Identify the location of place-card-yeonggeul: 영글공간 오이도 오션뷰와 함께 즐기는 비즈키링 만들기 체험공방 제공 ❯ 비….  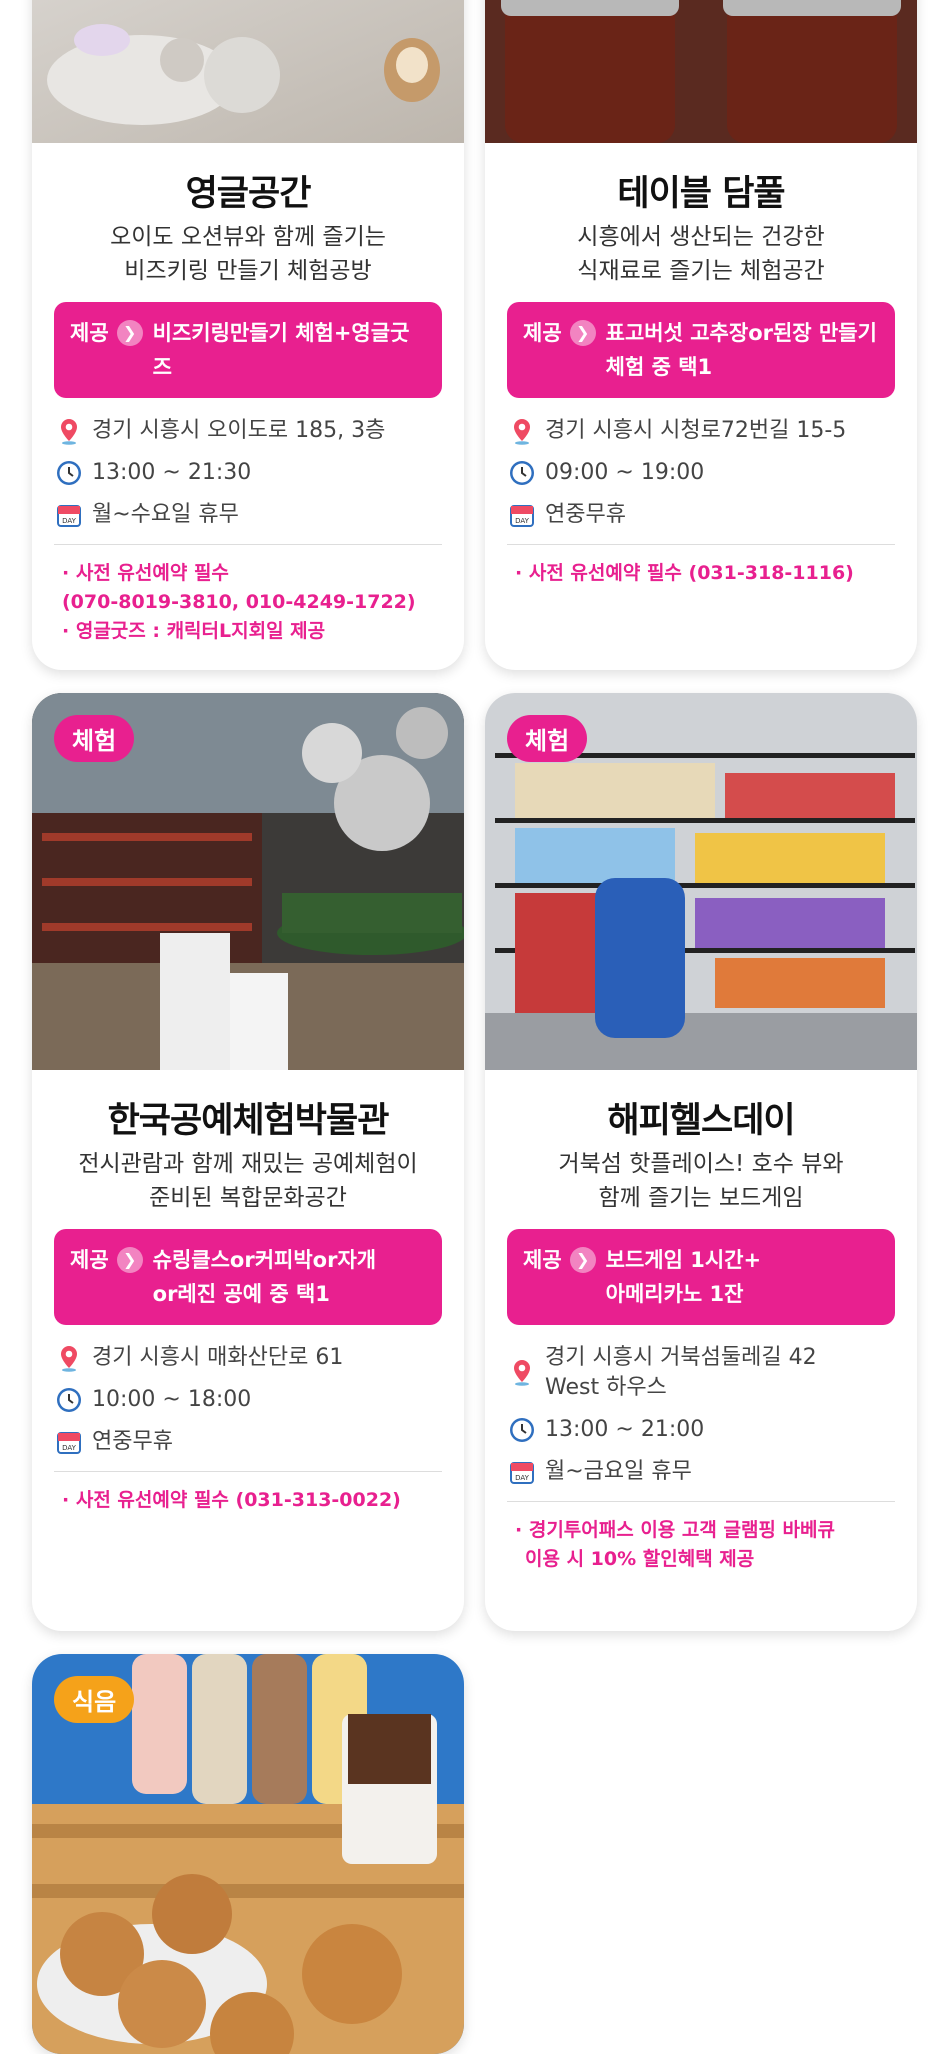
(248, 335).